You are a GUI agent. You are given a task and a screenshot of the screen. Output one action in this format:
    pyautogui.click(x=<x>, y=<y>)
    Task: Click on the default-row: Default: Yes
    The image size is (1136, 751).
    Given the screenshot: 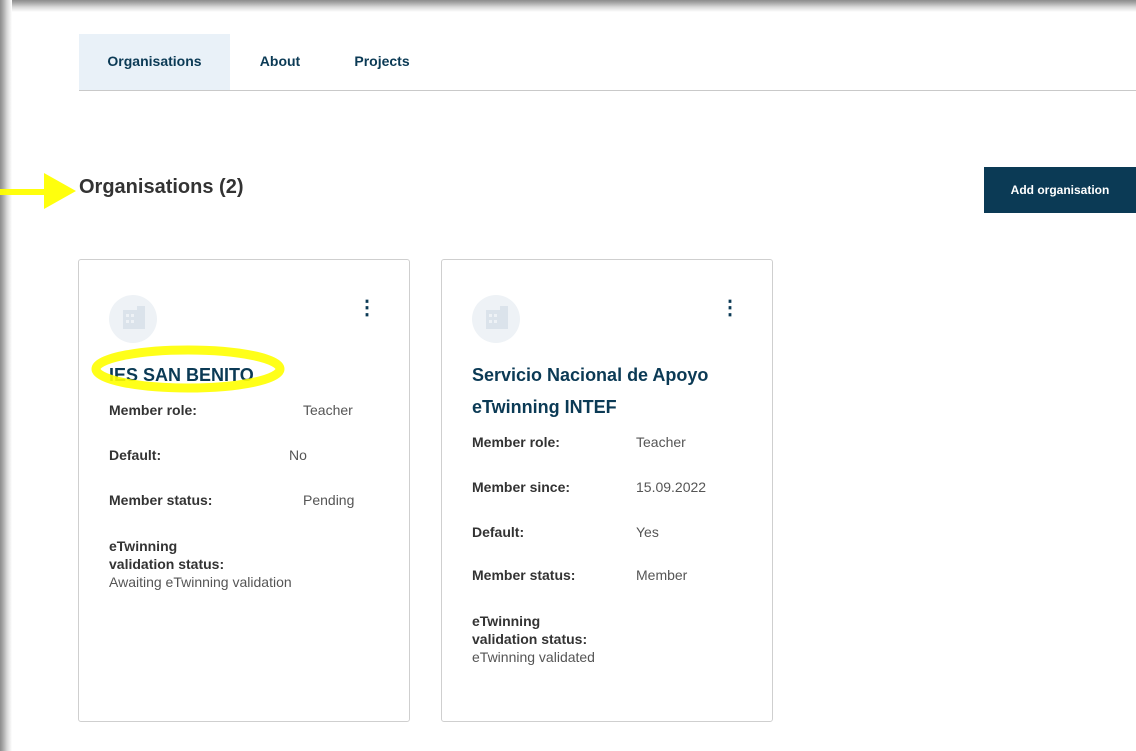 What is the action you would take?
    pyautogui.click(x=617, y=534)
    